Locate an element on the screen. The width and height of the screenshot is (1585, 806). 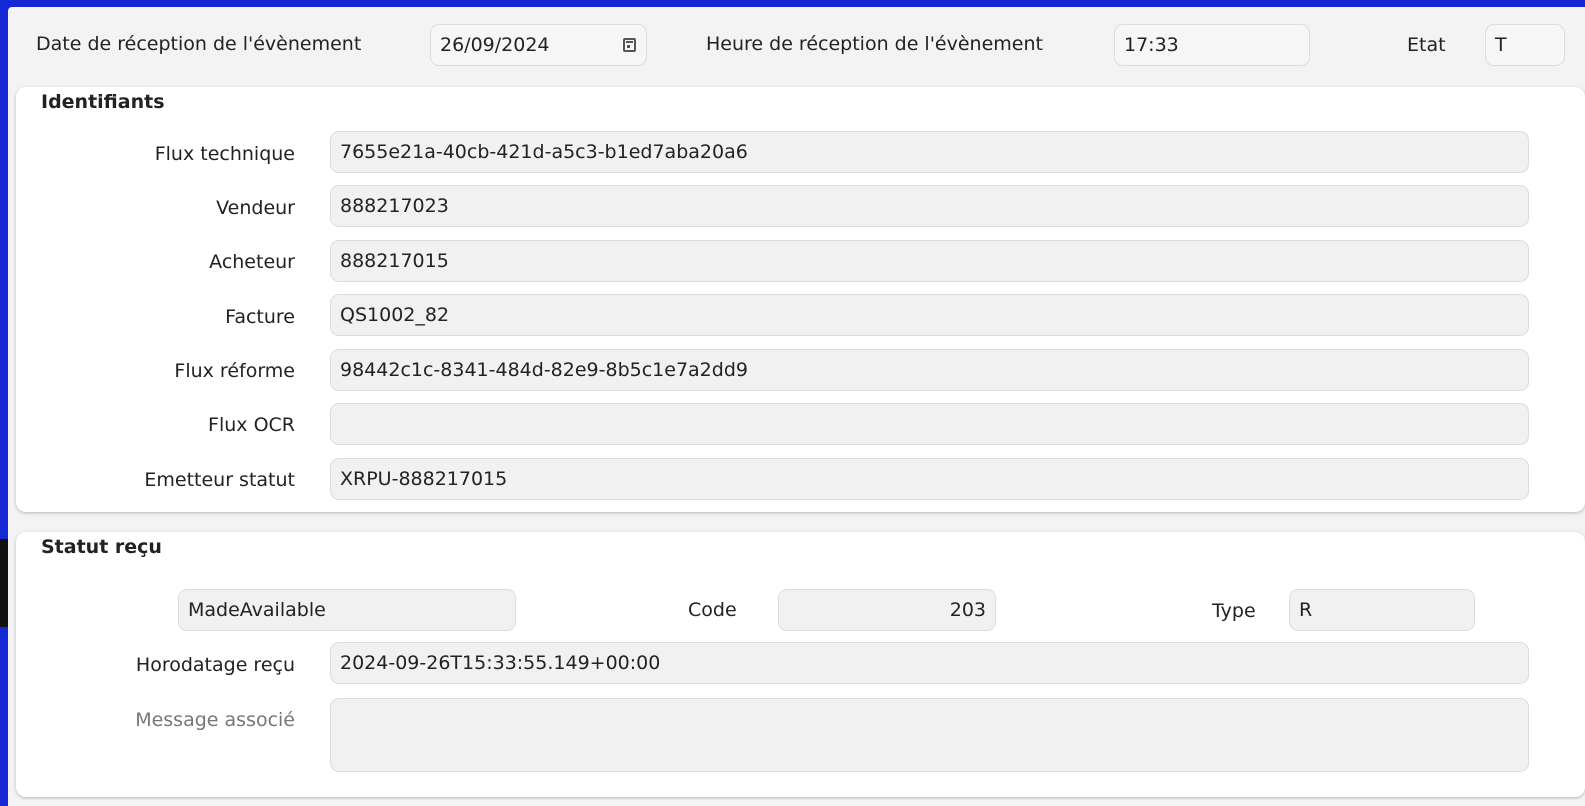
background-strip-lower is located at coordinates (4, 713).